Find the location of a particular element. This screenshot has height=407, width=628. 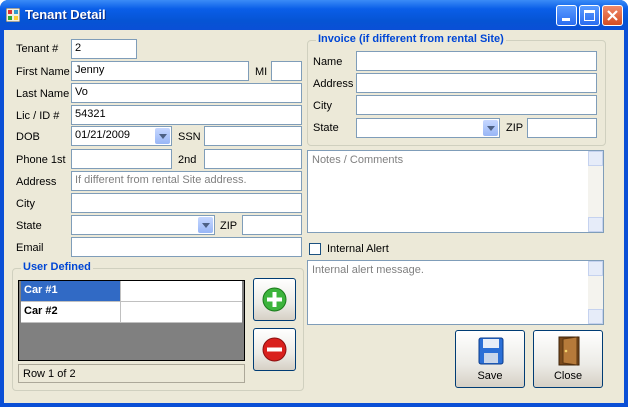

email-field is located at coordinates (186, 247).